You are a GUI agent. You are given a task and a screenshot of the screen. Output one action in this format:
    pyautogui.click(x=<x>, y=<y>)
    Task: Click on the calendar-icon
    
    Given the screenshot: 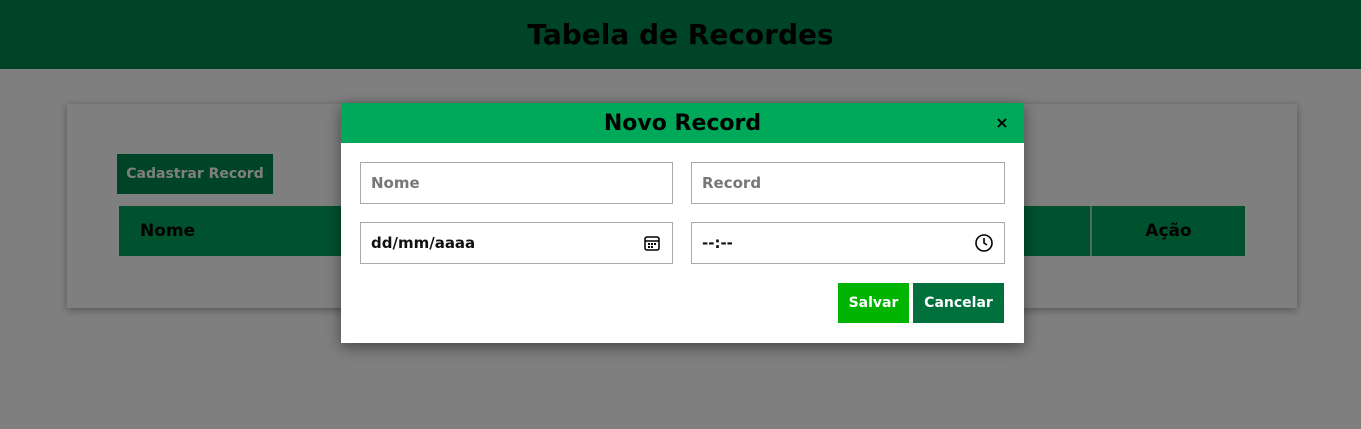 What is the action you would take?
    pyautogui.click(x=652, y=243)
    